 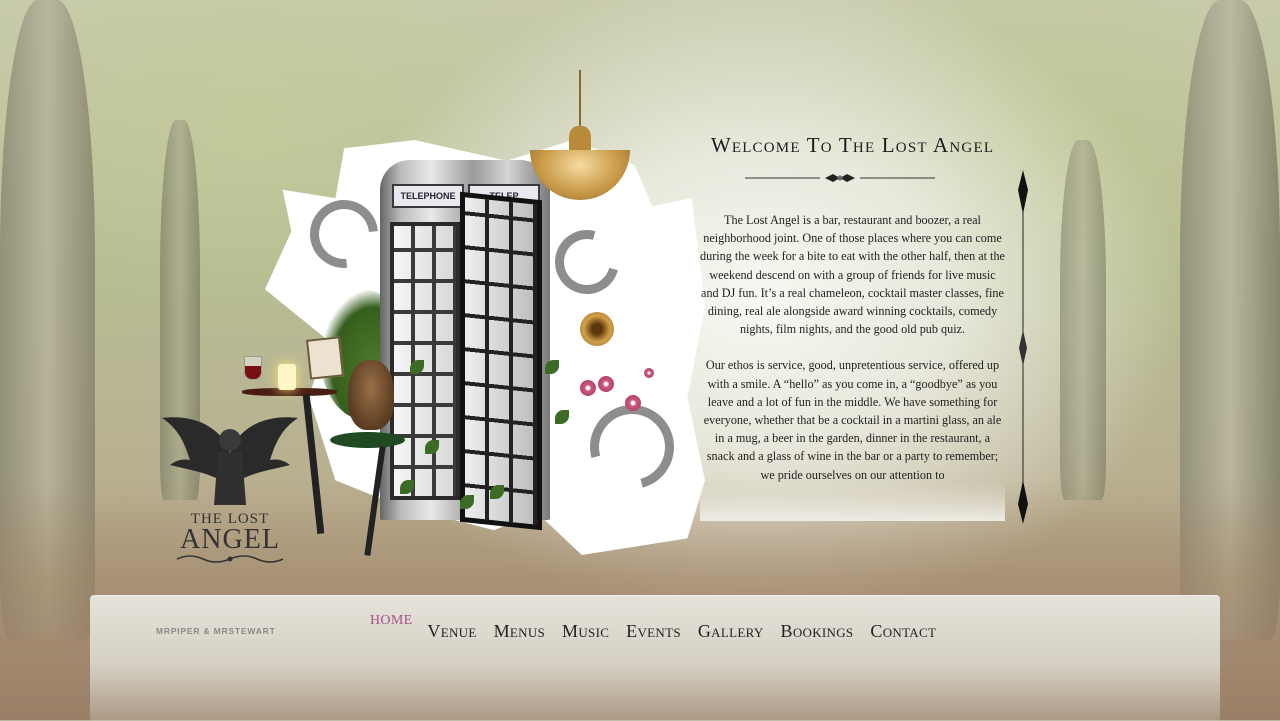 What do you see at coordinates (230, 539) in the screenshot?
I see `logo-text-line2: ANGEL` at bounding box center [230, 539].